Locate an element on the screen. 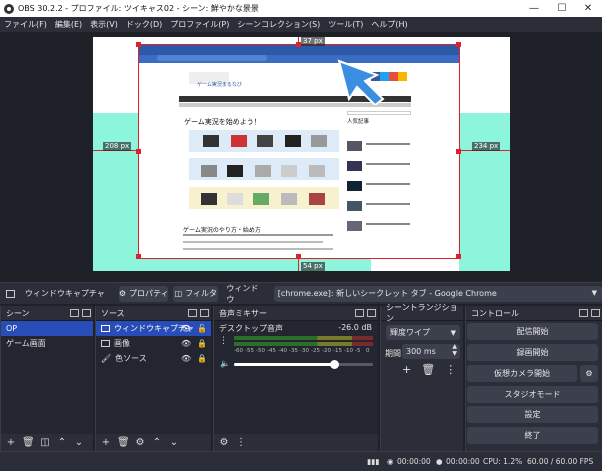 This screenshot has width=602, height=471. controls-title: コントロール is located at coordinates (495, 313).